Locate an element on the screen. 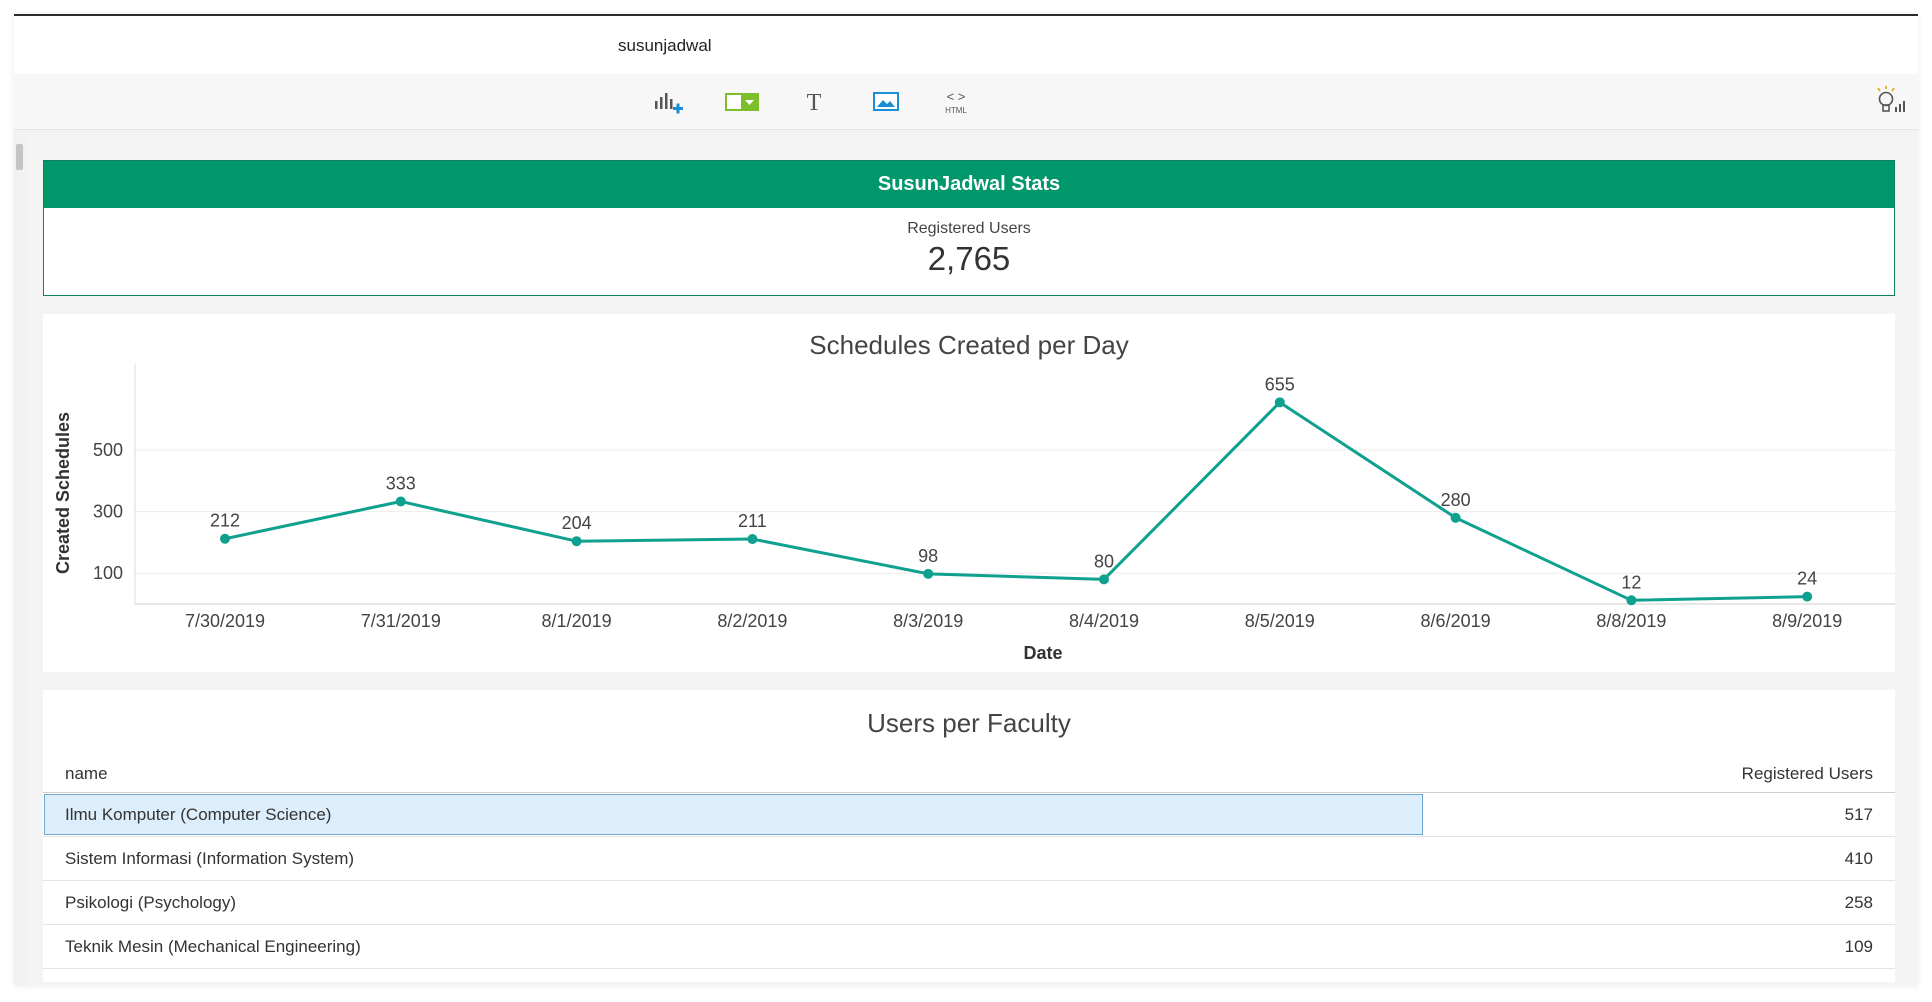 Image resolution: width=1932 pixels, height=1002 pixels. x-tick-label: 8/8/2019 is located at coordinates (1631, 621).